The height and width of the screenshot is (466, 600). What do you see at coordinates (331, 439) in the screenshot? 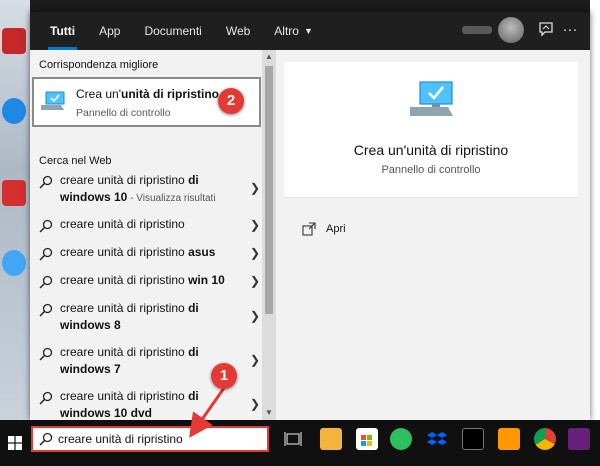
I see `file-explorer-icon` at bounding box center [331, 439].